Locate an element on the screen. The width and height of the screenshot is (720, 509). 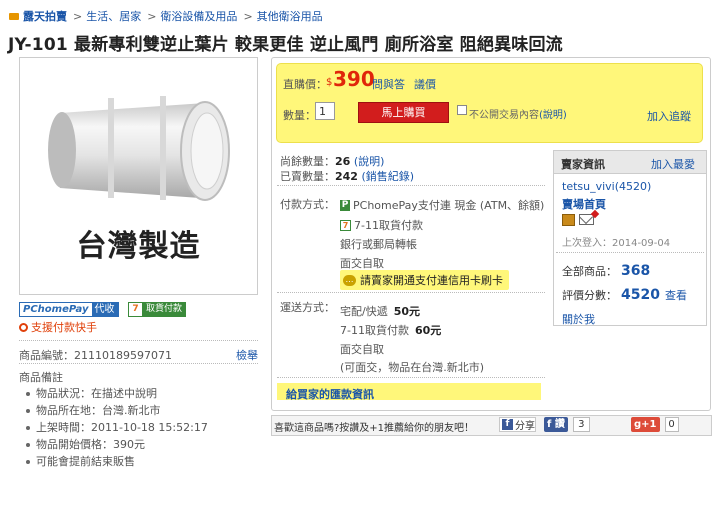
payment-method-meetup: 面交自取 is located at coordinates (362, 263).